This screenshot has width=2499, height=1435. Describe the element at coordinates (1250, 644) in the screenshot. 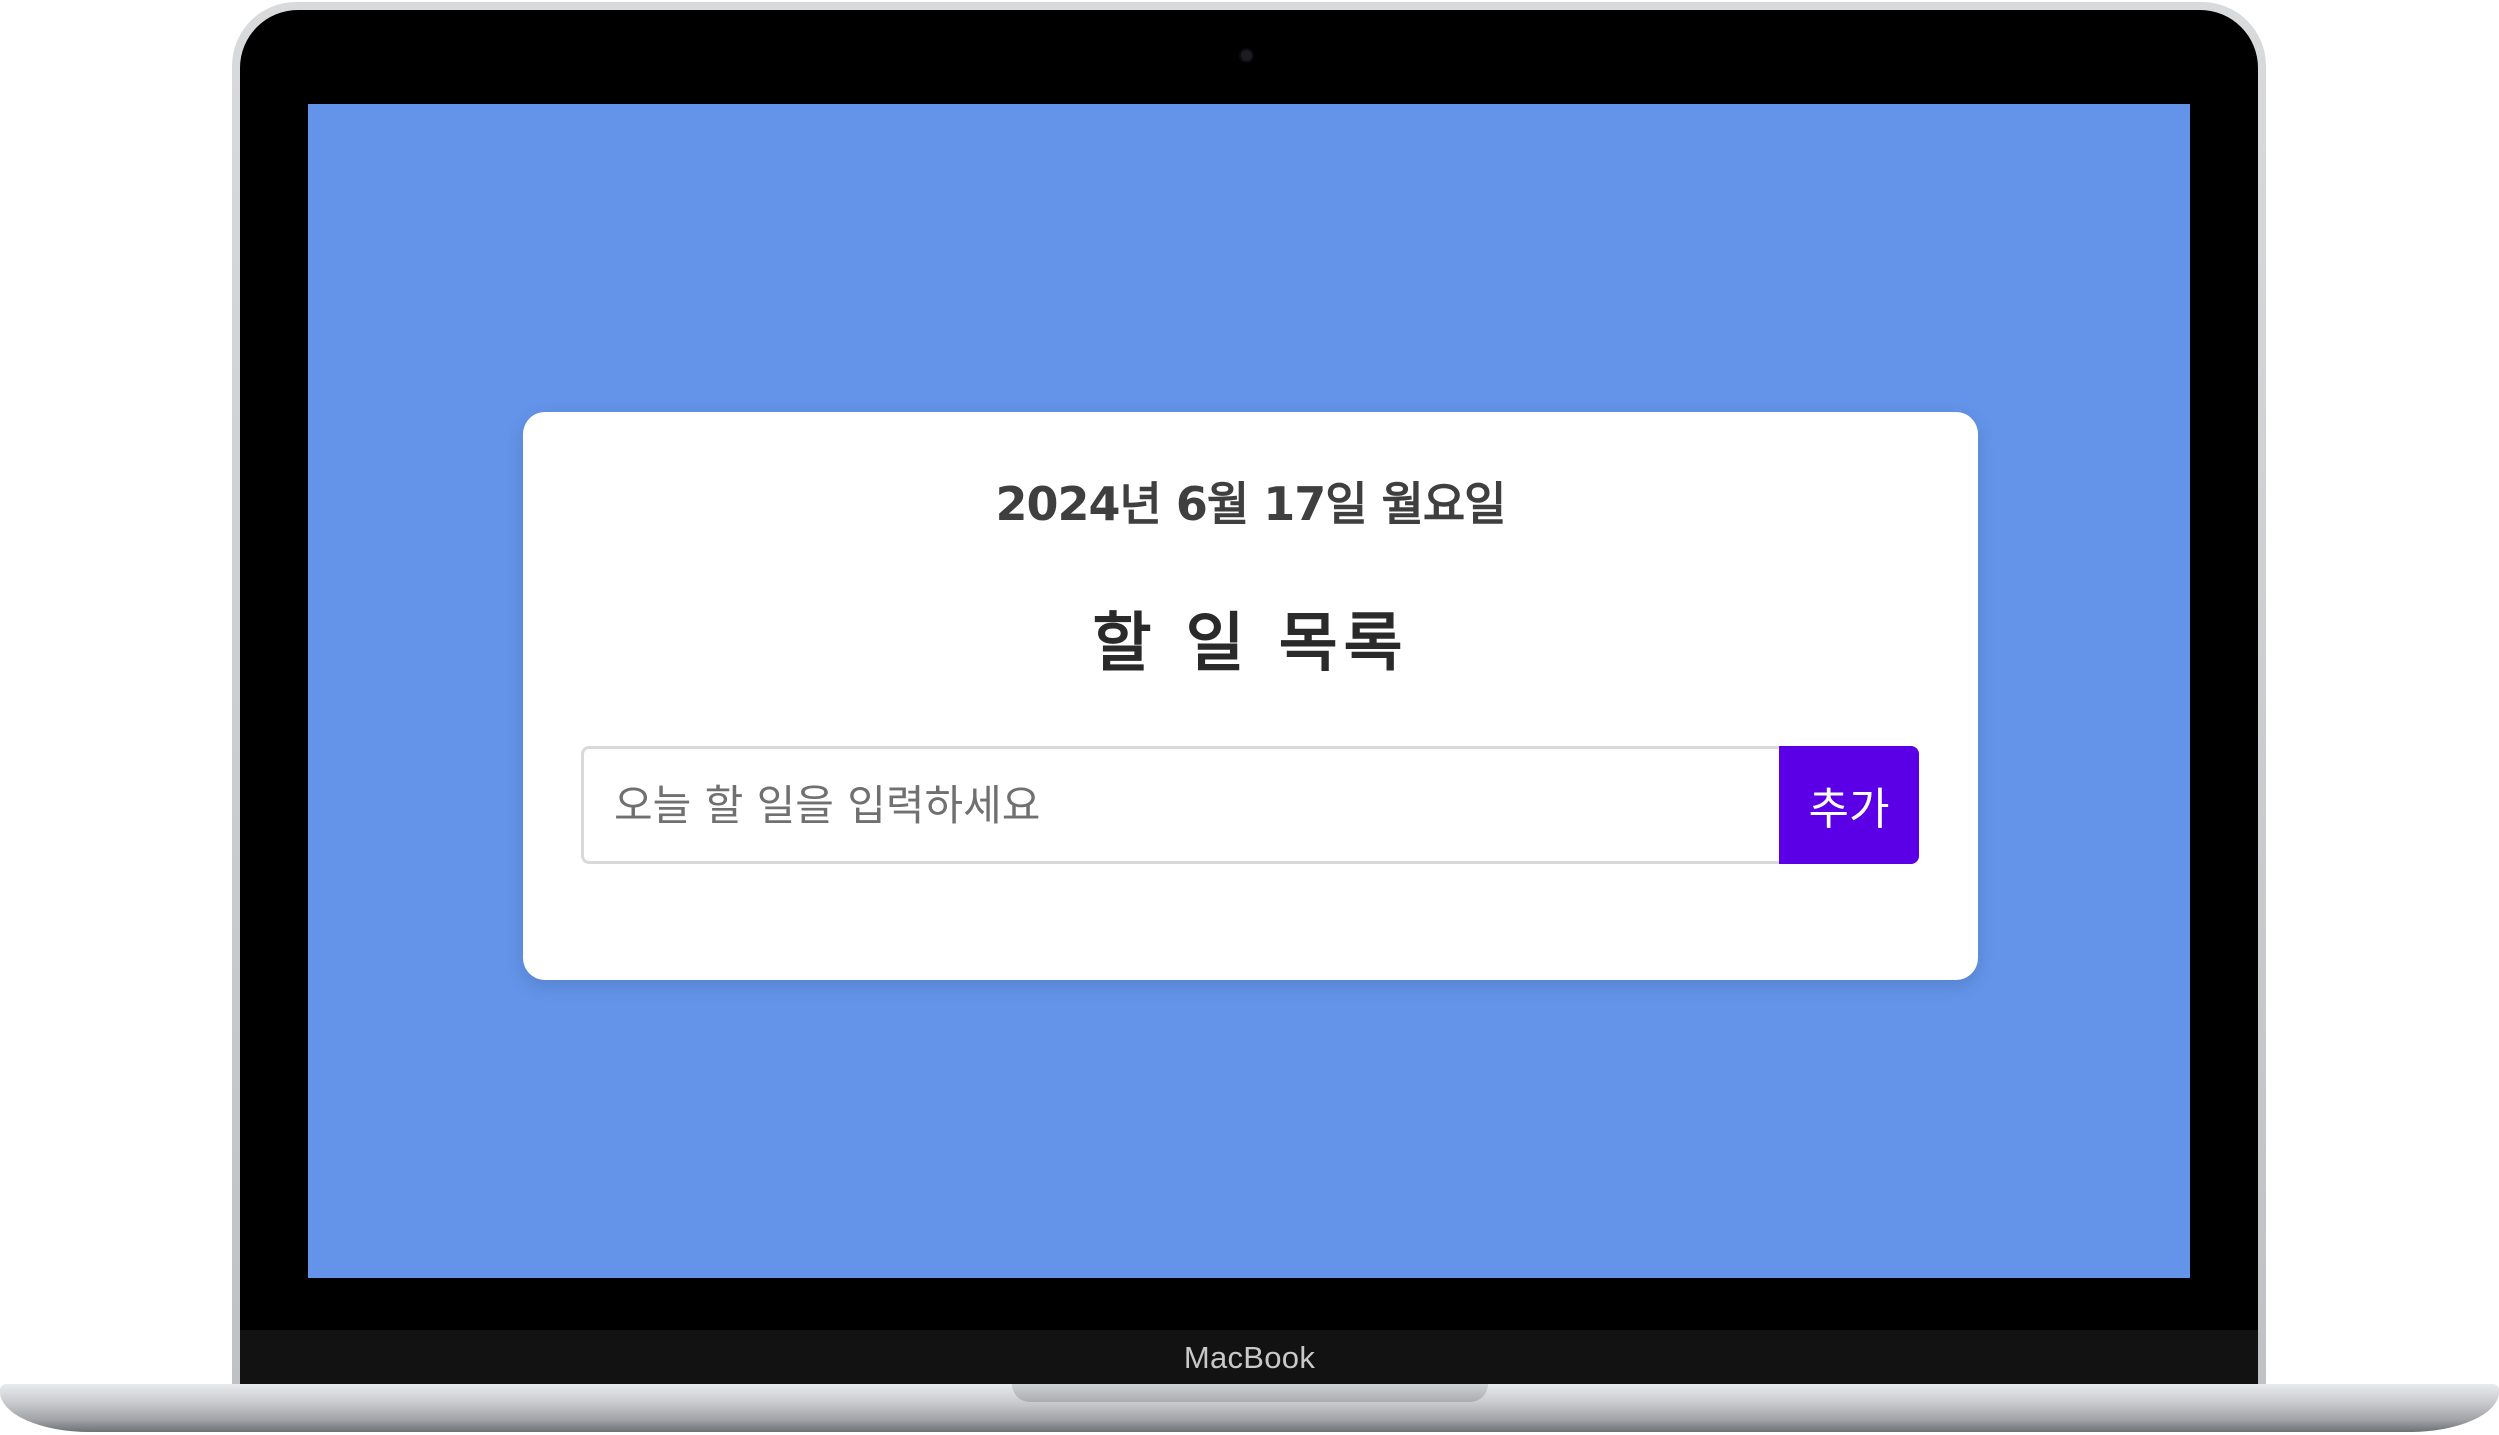

I see `page-title: 할 일 목록` at that location.